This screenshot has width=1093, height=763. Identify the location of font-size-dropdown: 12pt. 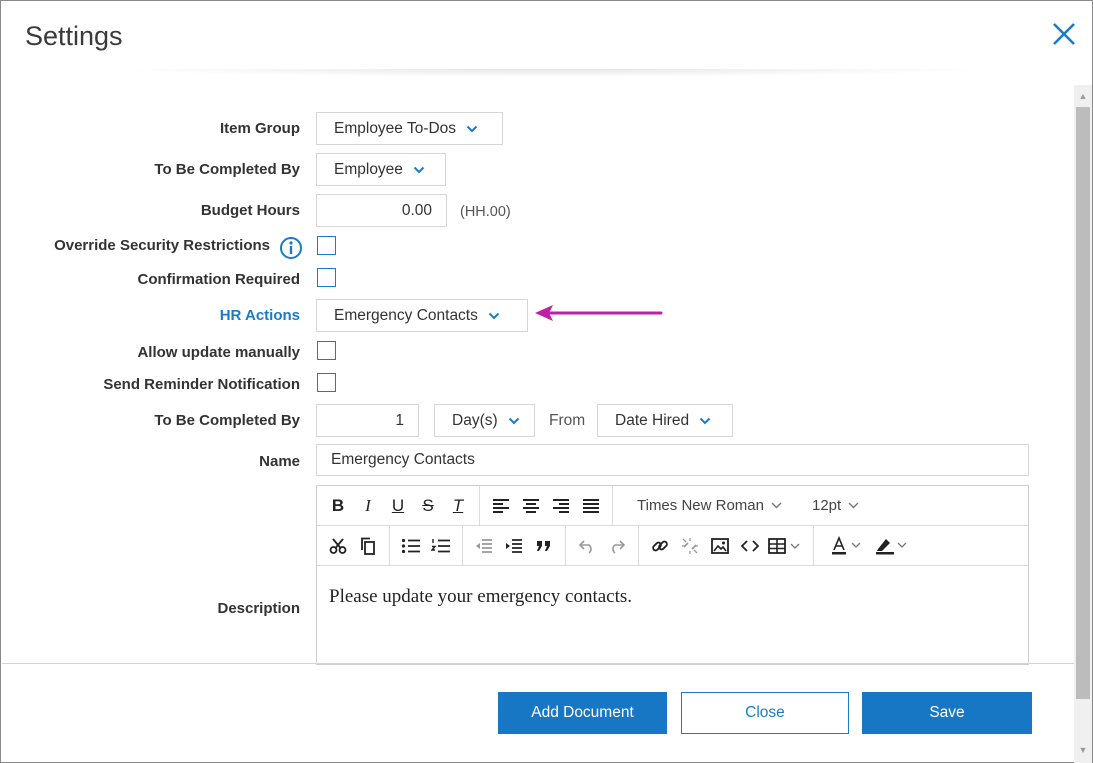
(835, 506).